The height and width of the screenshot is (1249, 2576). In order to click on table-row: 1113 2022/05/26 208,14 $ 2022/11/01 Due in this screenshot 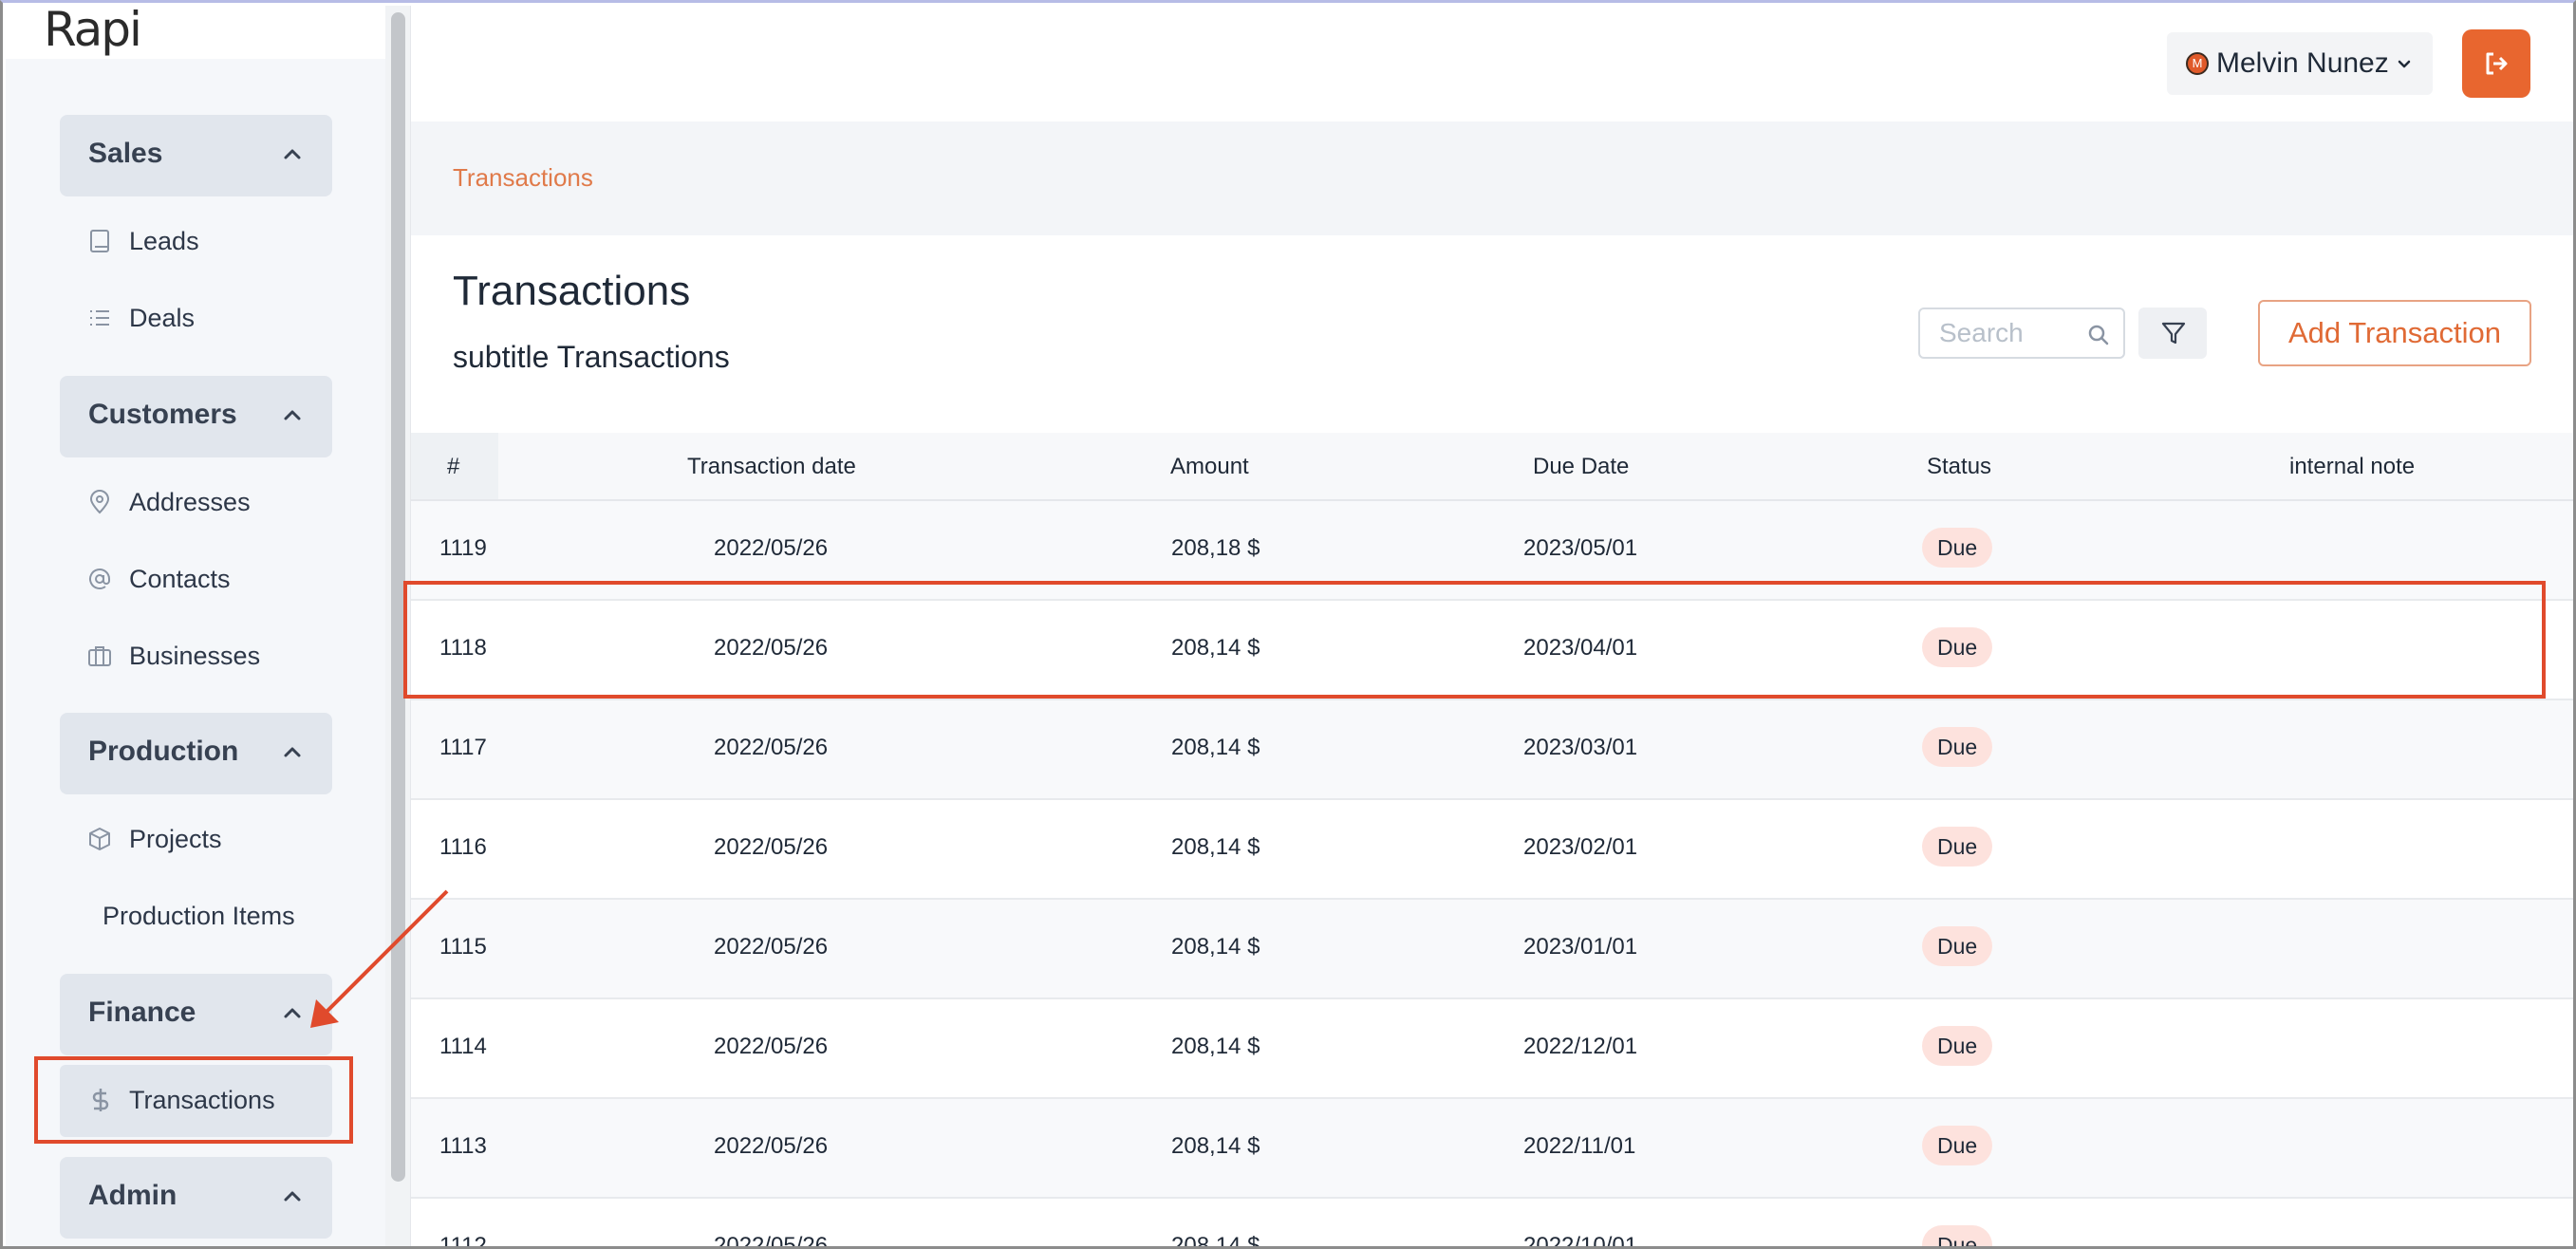, I will do `click(1492, 1149)`.